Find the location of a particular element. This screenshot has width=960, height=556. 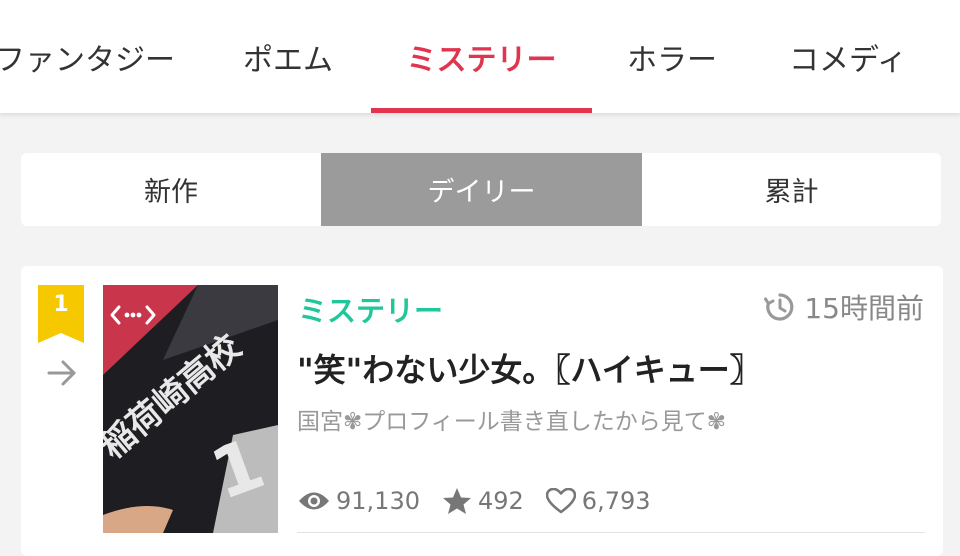

likes-stat: 6,793 is located at coordinates (598, 501).